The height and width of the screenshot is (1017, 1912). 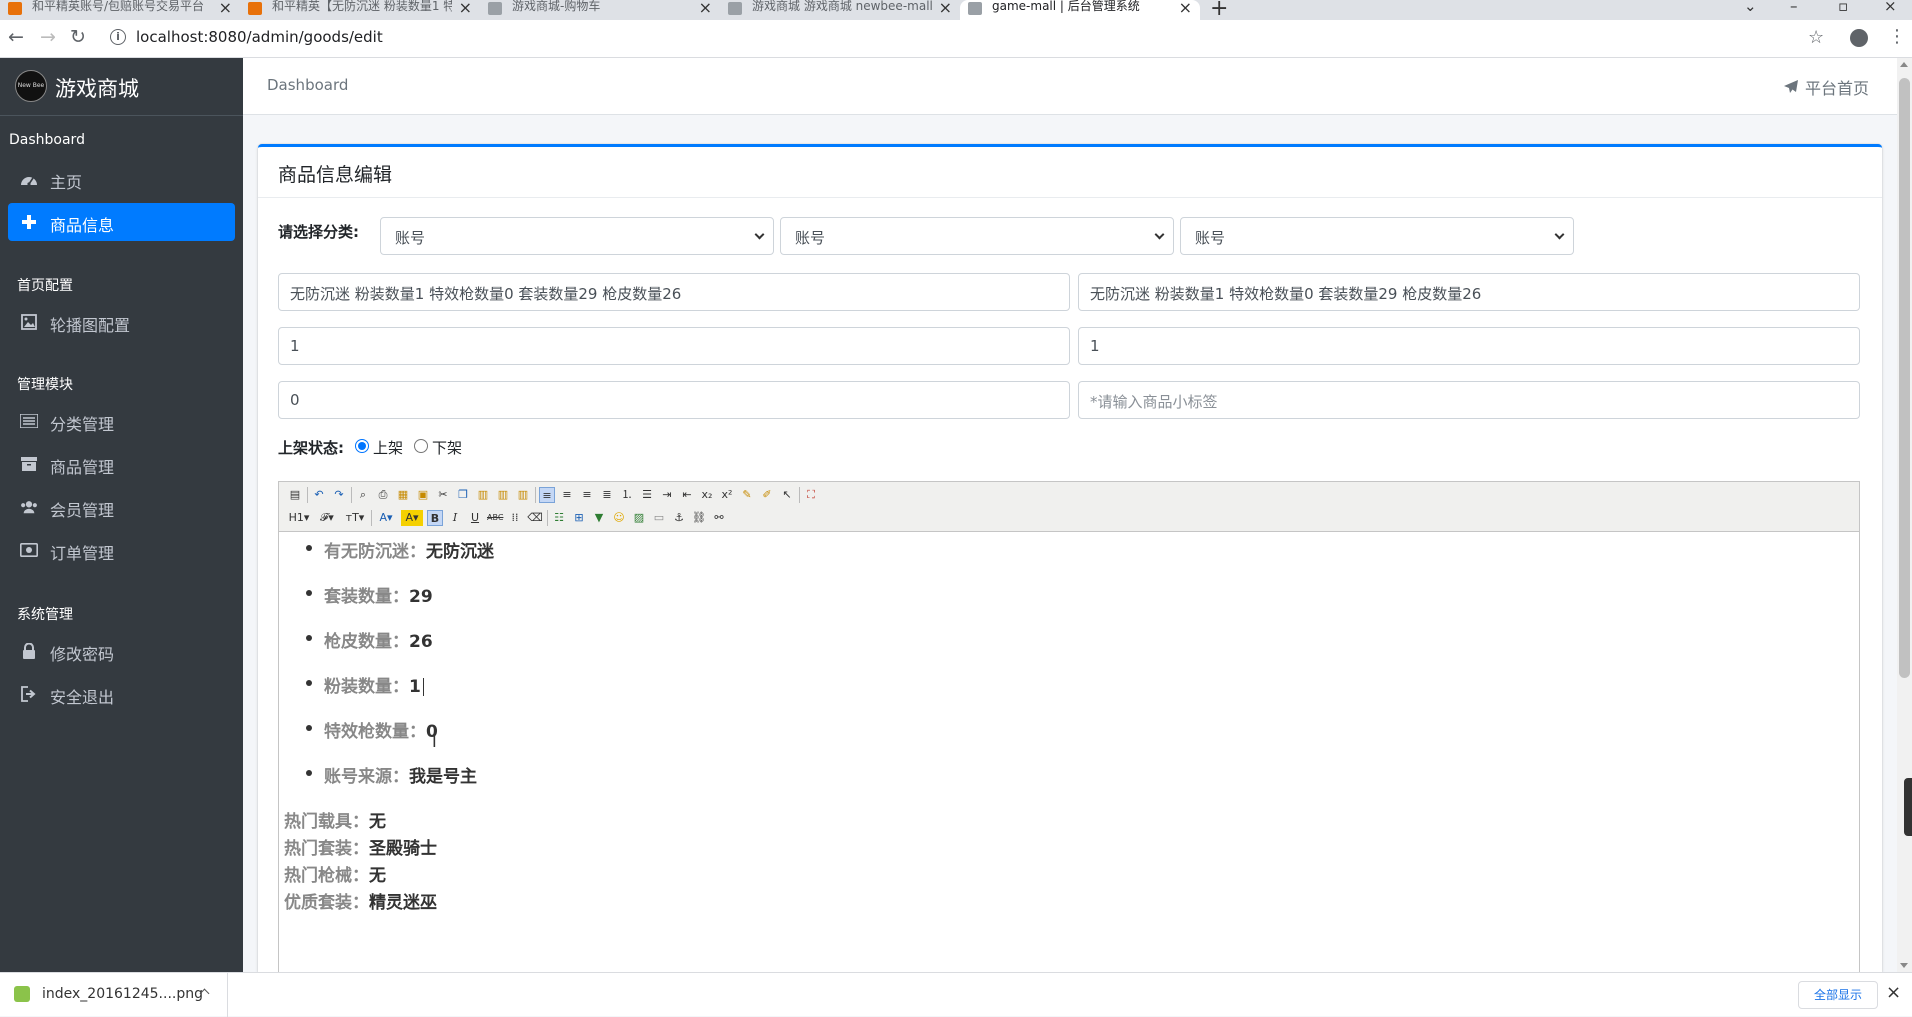 I want to click on highlight-color-icon: A▾, so click(x=412, y=518).